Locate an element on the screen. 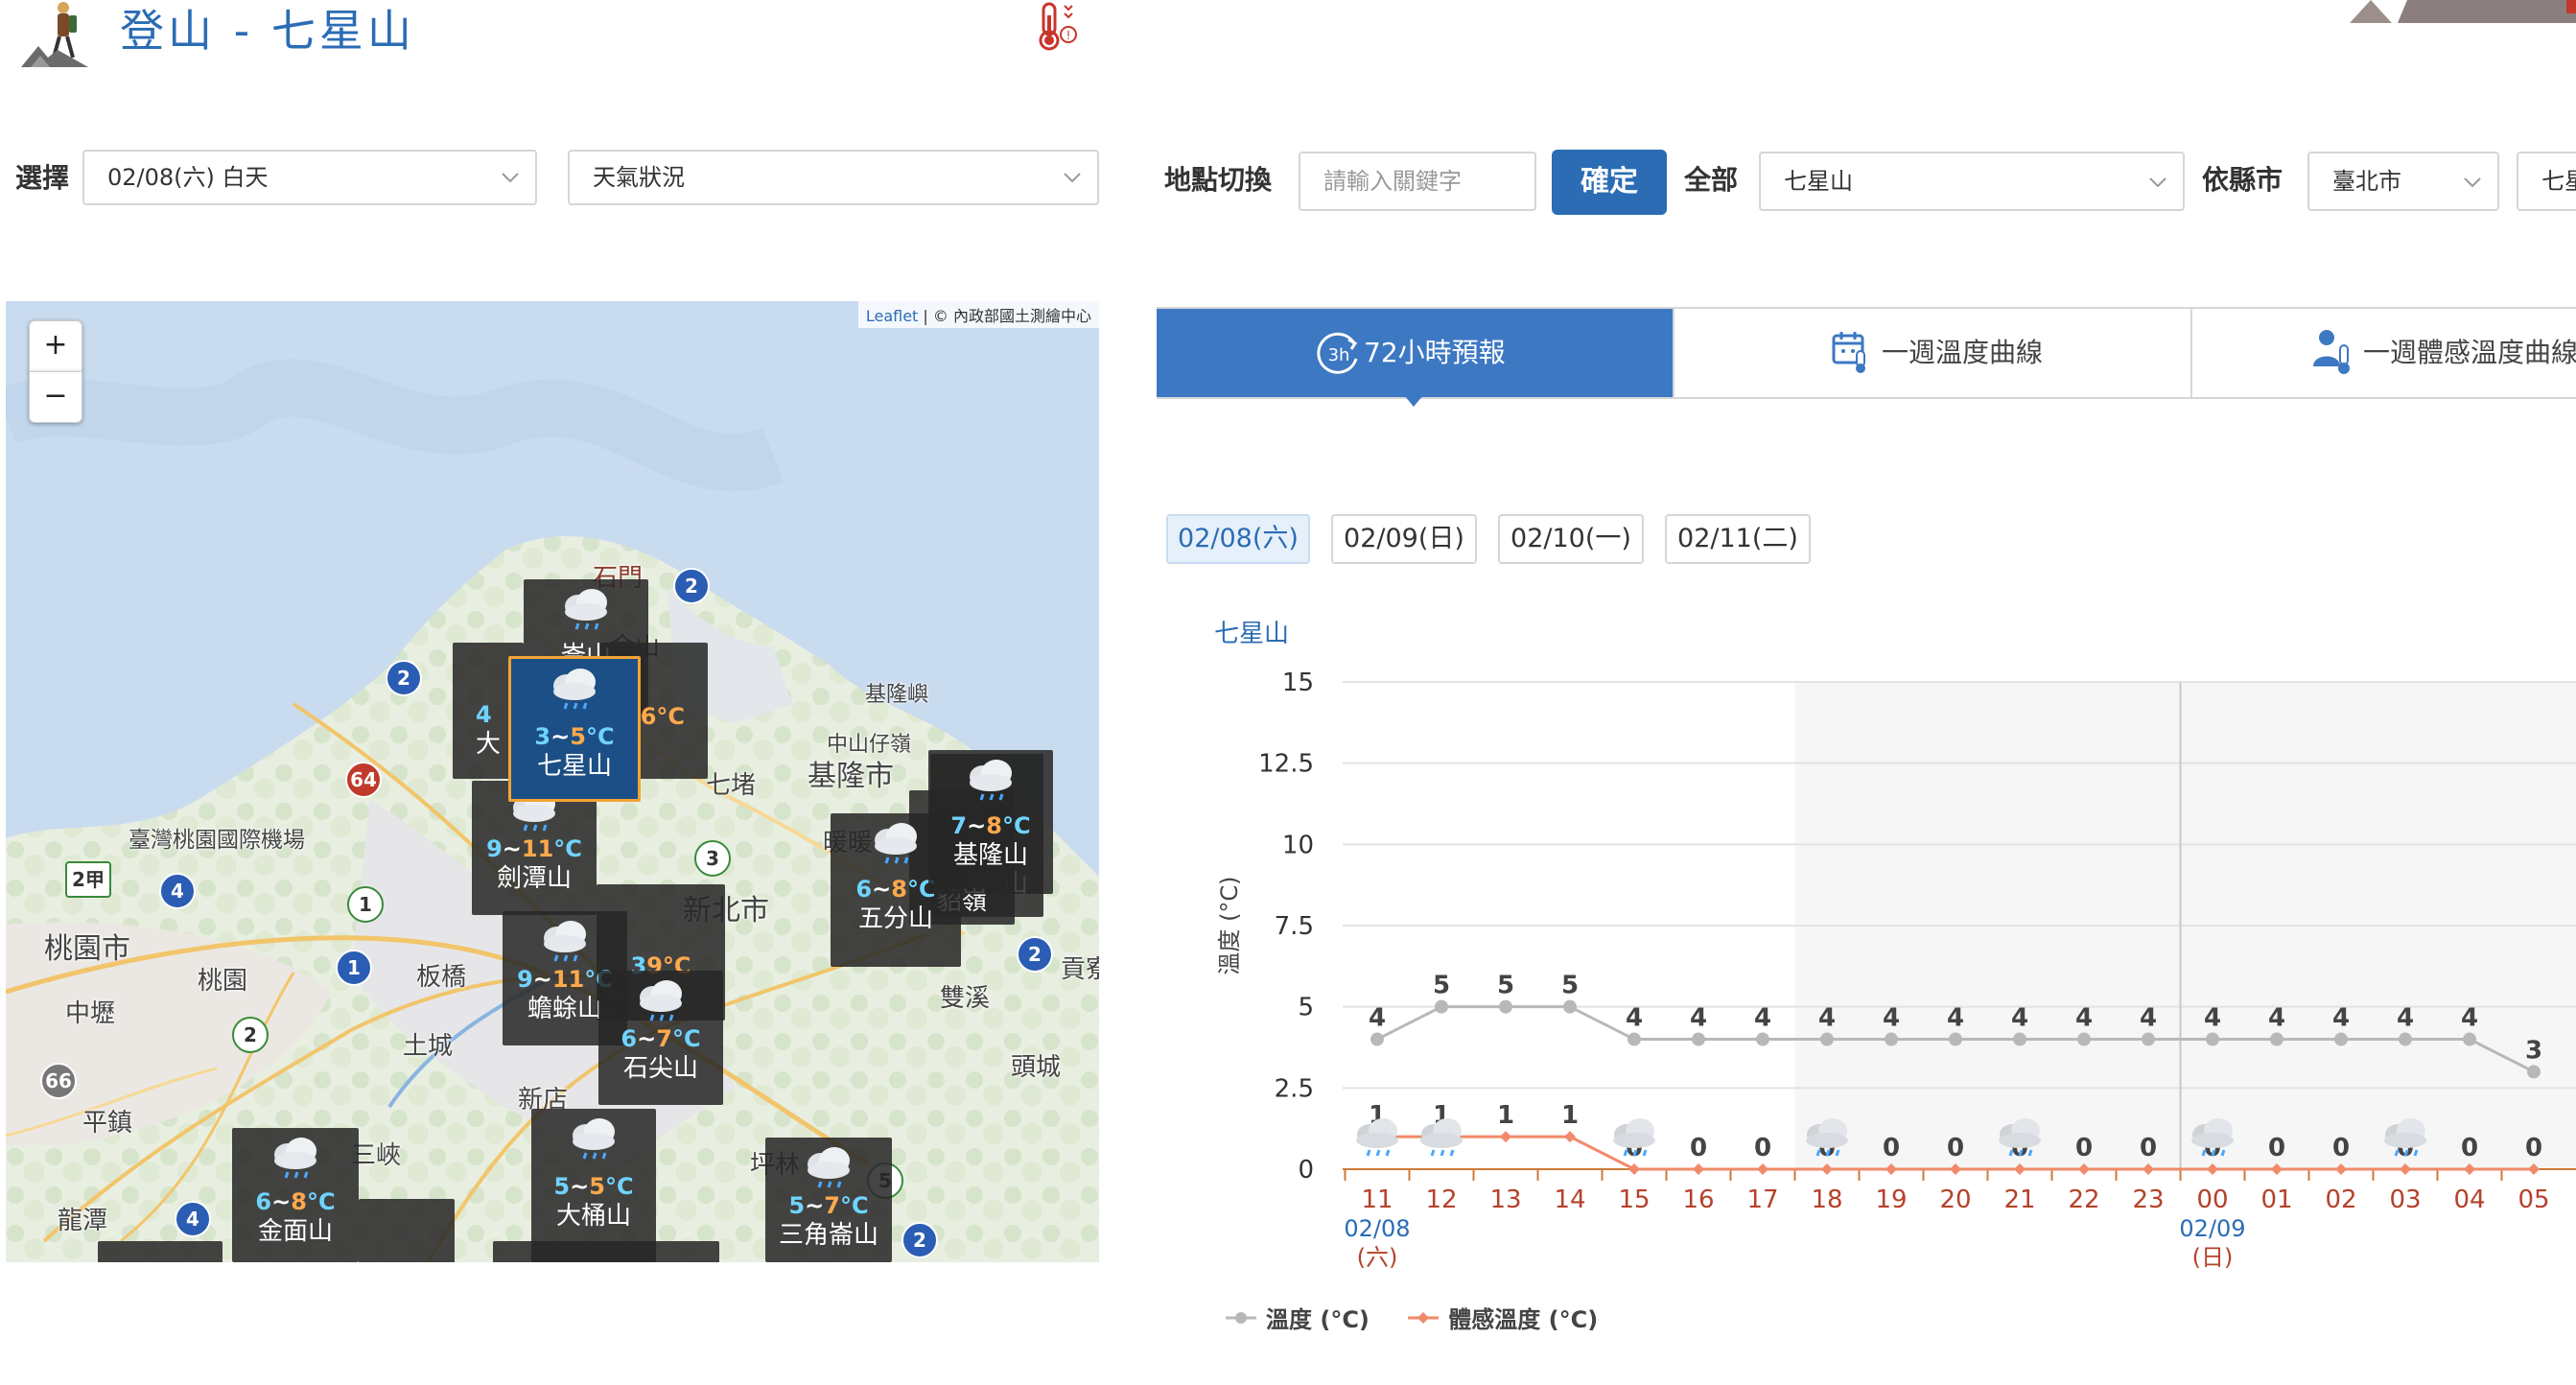 The image size is (2576, 1385). place-label: 貢寮 is located at coordinates (1080, 969).